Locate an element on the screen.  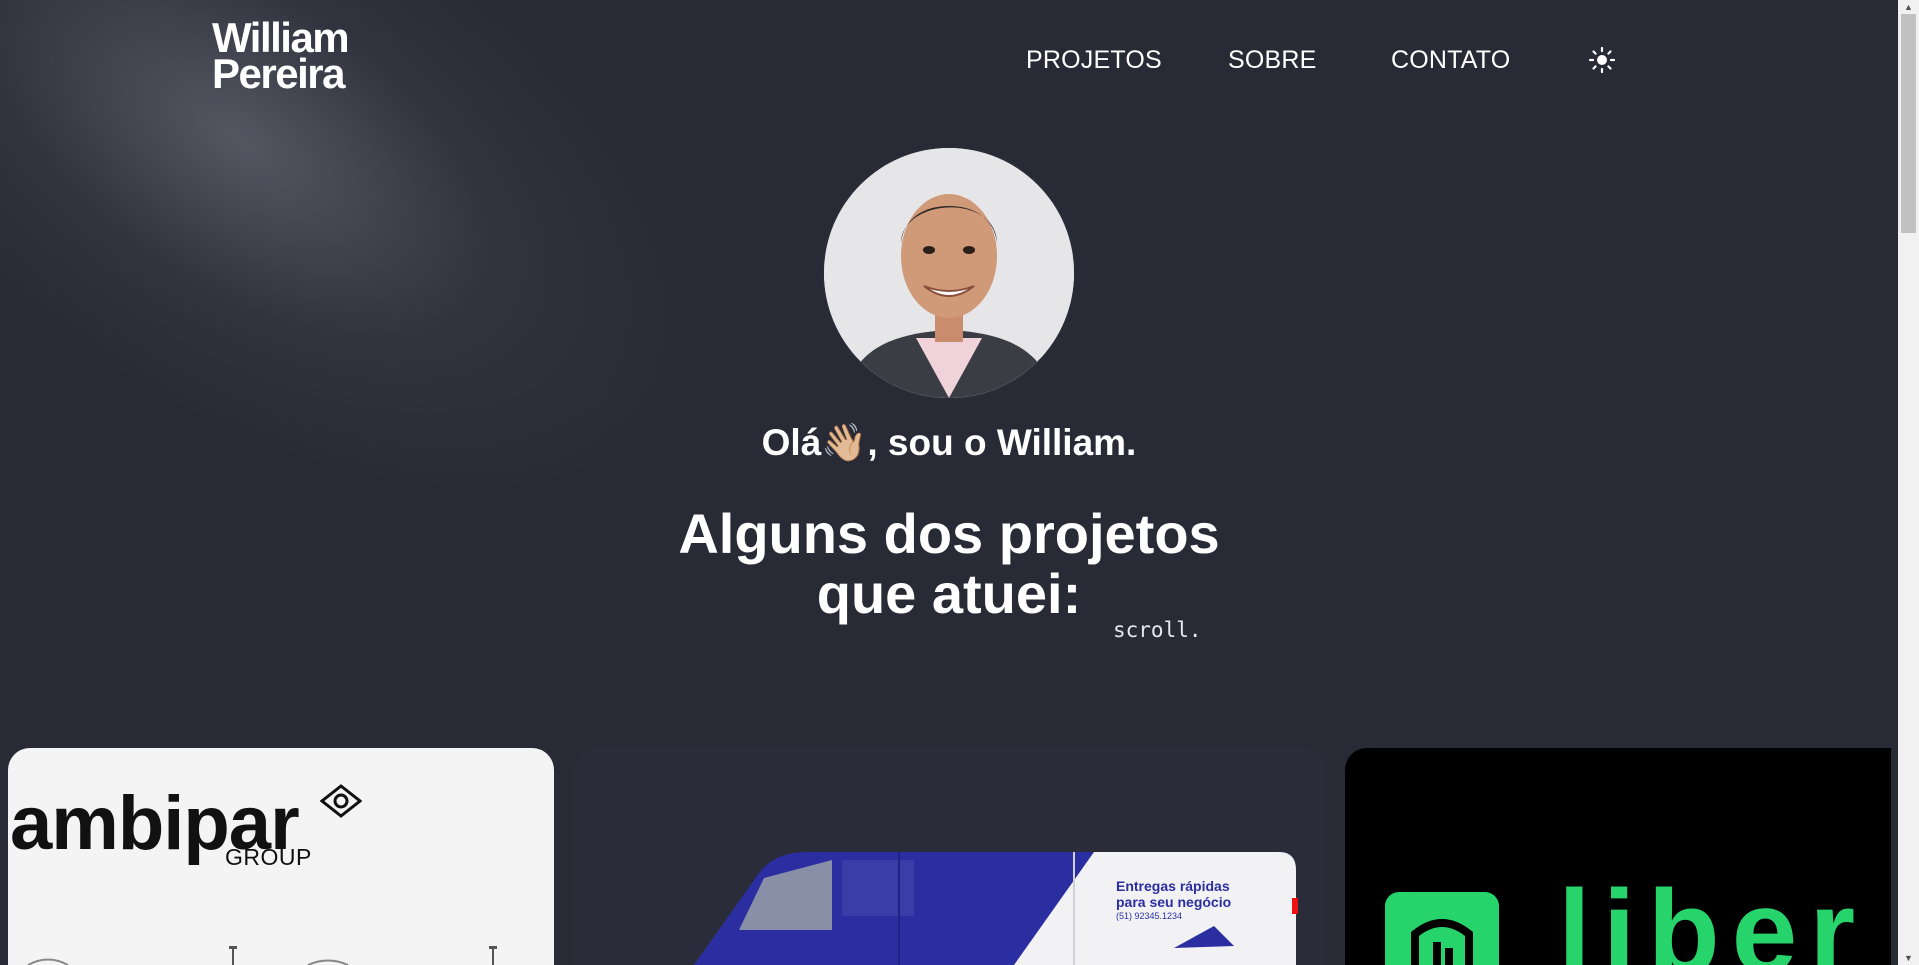
ambipar-group-text: GROUP is located at coordinates (268, 857).